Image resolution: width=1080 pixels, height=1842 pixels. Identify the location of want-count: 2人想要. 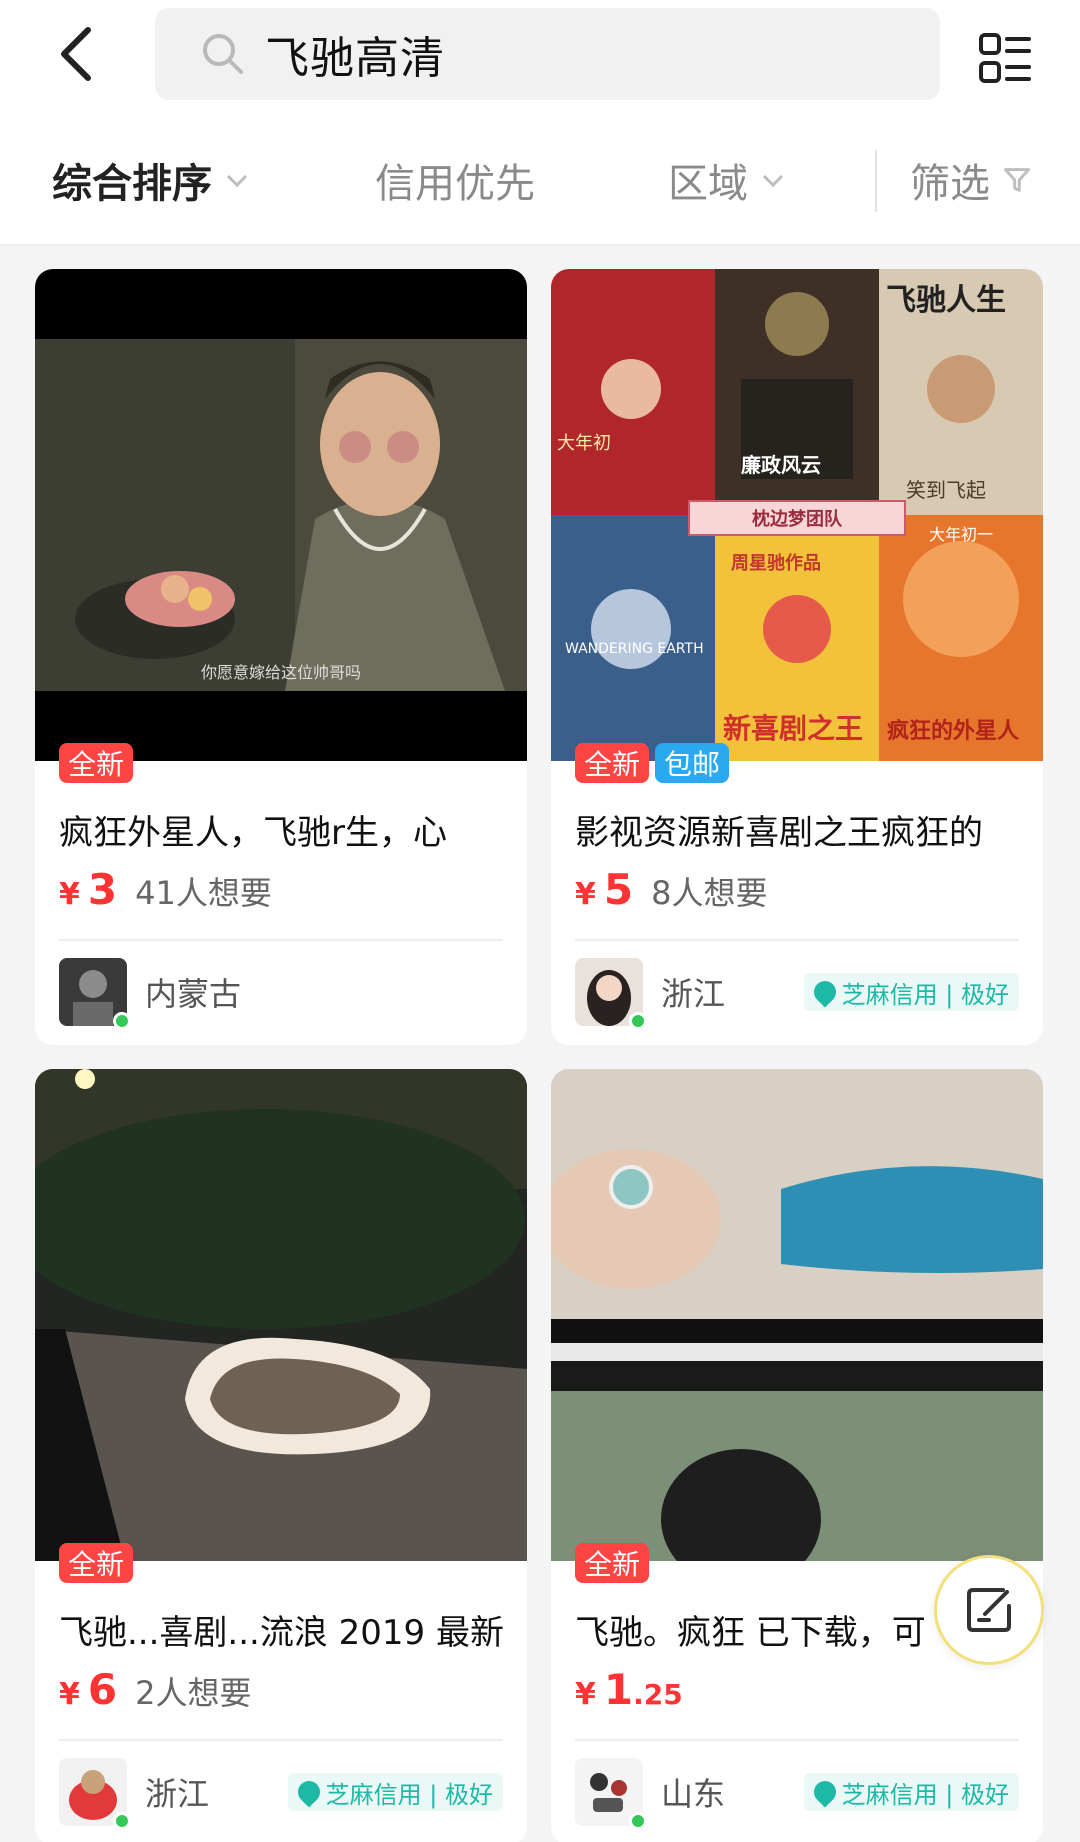
(193, 1693).